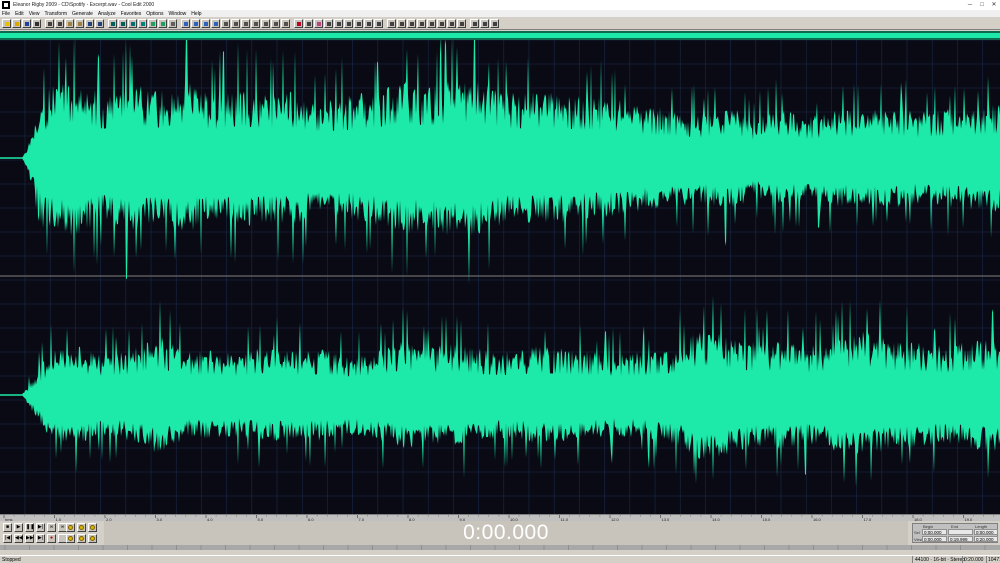  Describe the element at coordinates (18, 527) in the screenshot. I see `play-button: ▶` at that location.